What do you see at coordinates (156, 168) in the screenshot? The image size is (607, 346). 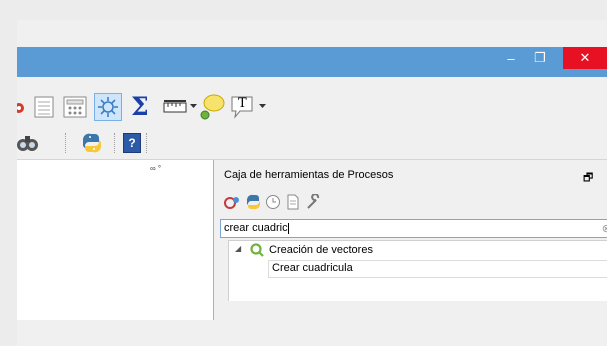 I see `pane-corner-icons: ∞ °` at bounding box center [156, 168].